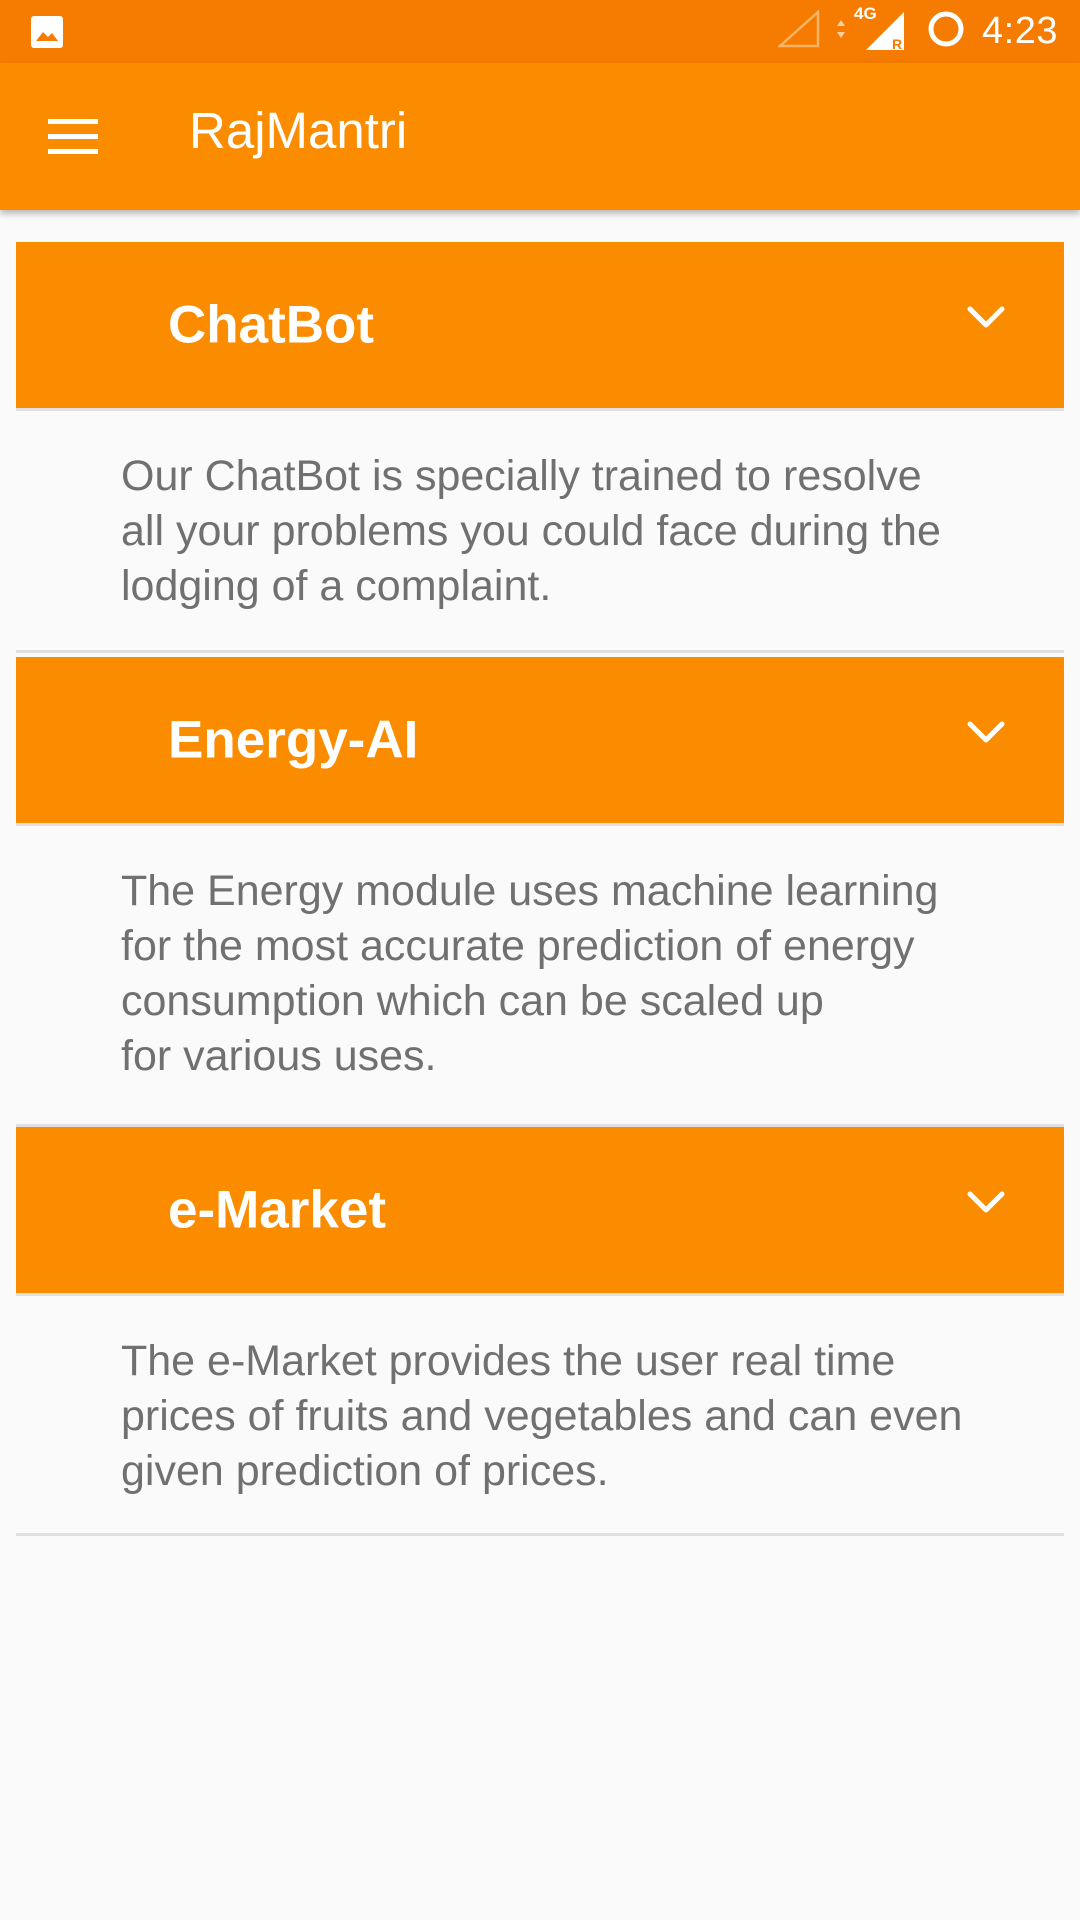 The width and height of the screenshot is (1080, 1920). Describe the element at coordinates (365, 1471) in the screenshot. I see `description-line: given prediction of prices.` at that location.